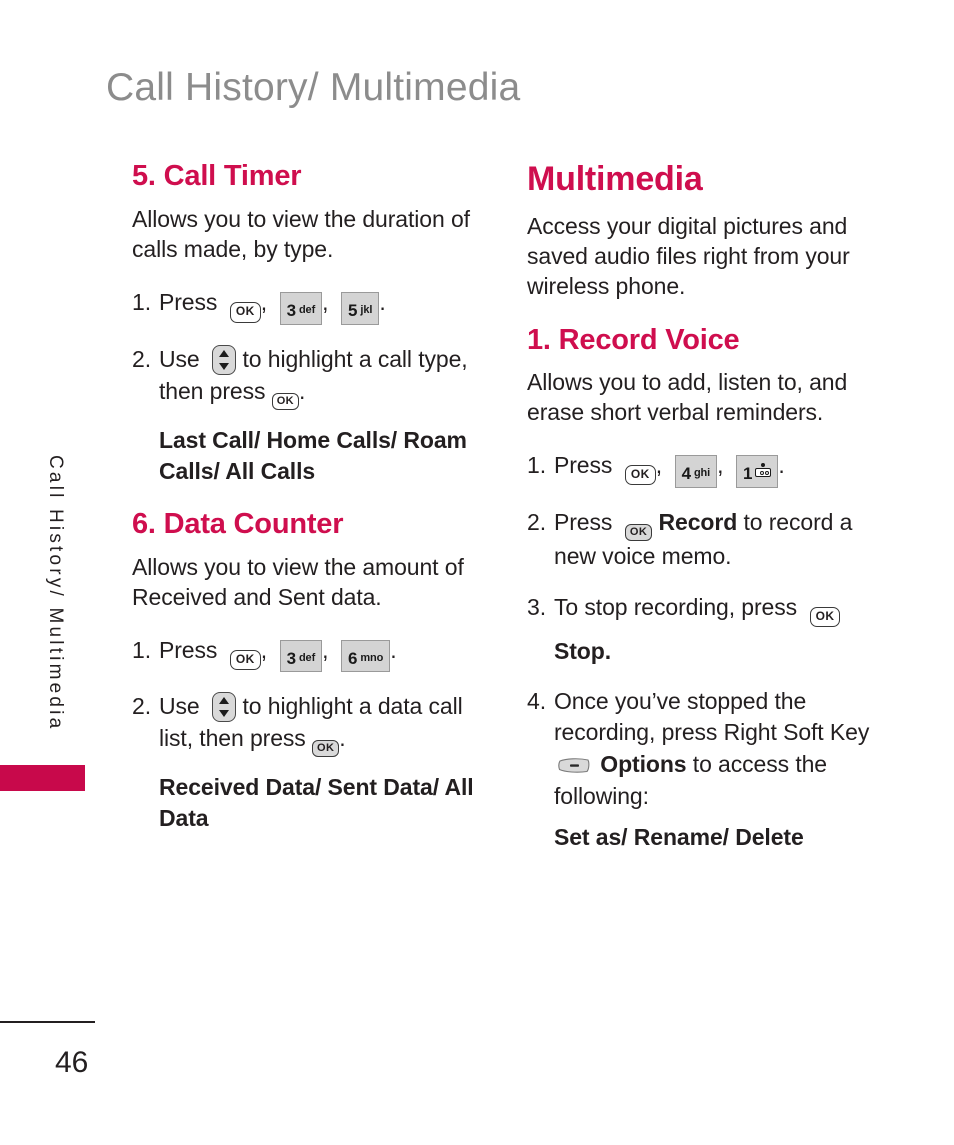 The image size is (954, 1145). Describe the element at coordinates (47, 1022) in the screenshot. I see `footer-divider` at that location.